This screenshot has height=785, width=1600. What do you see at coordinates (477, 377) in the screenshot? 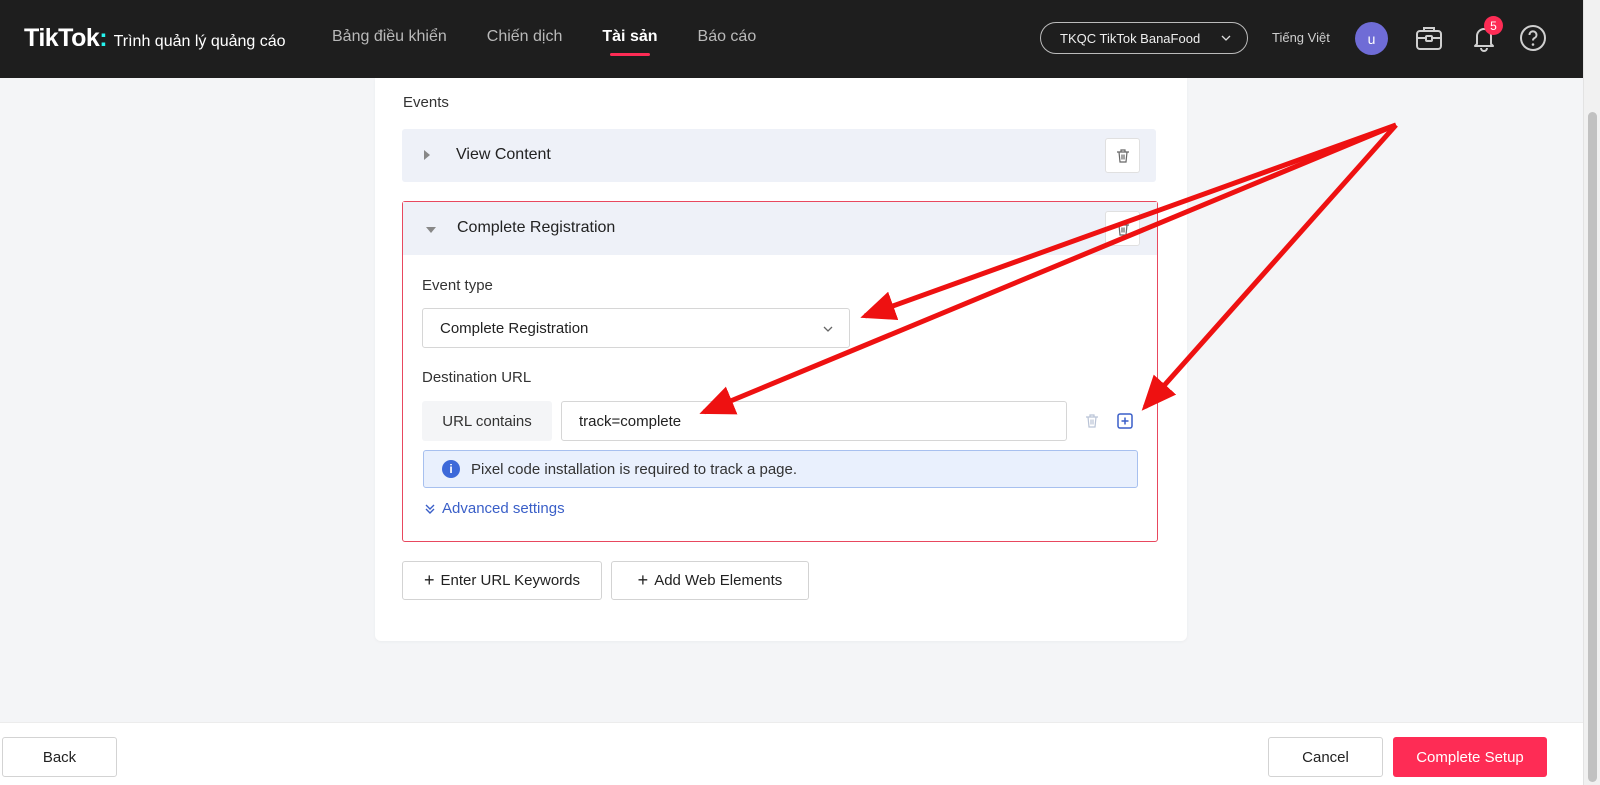
I see `destination-url-label: Destination URL` at bounding box center [477, 377].